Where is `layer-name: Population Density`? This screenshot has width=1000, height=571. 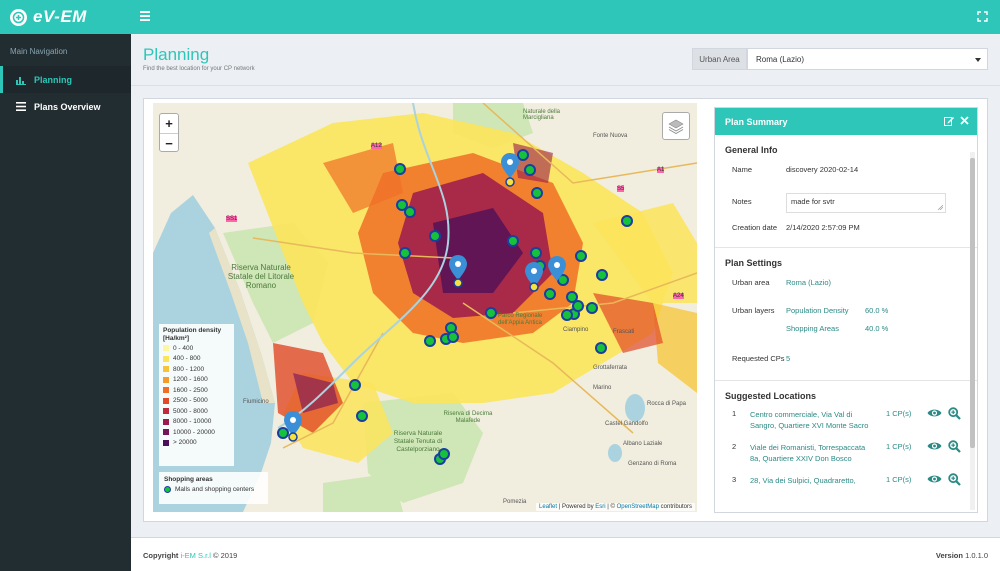
layer-name: Population Density is located at coordinates (817, 310).